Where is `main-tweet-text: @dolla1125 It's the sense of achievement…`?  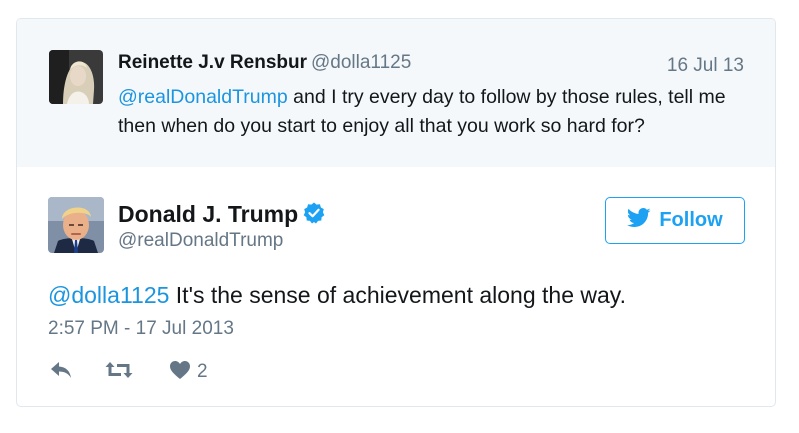
main-tweet-text: @dolla1125 It's the sense of achievement… is located at coordinates (337, 295).